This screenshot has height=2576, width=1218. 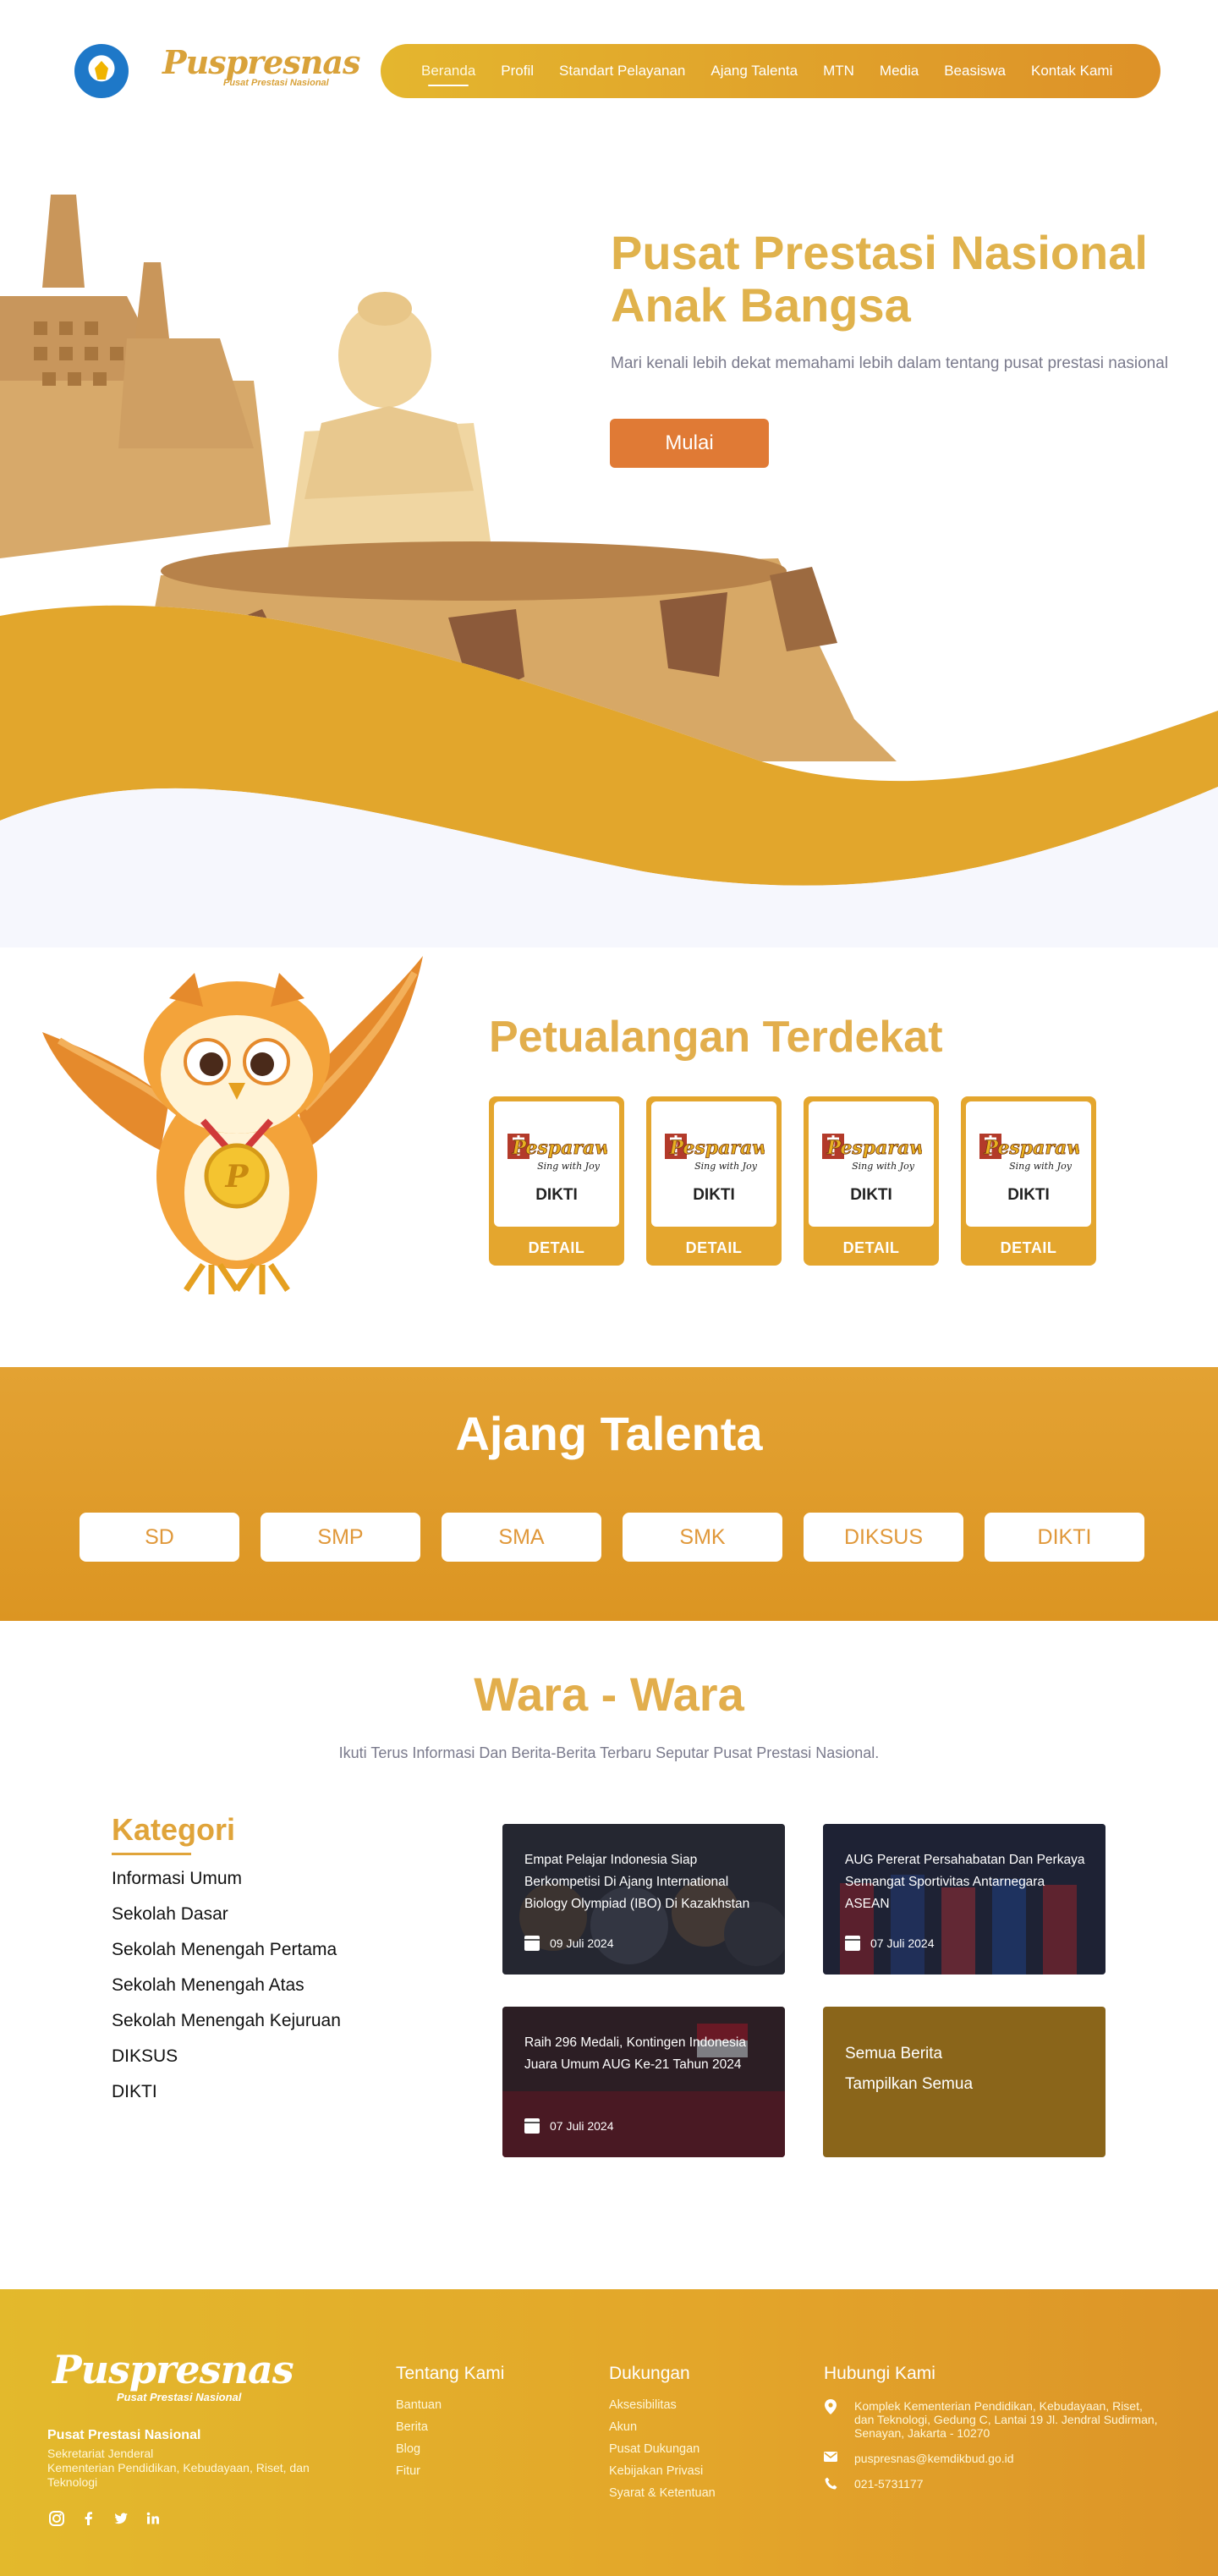 What do you see at coordinates (1064, 1537) in the screenshot?
I see `level-button-dikti: DIKTI` at bounding box center [1064, 1537].